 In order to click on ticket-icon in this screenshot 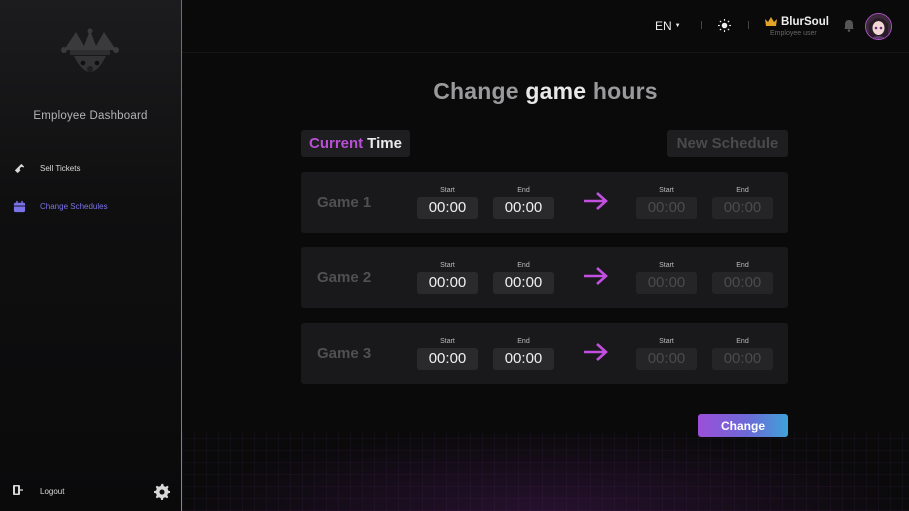, I will do `click(19, 168)`.